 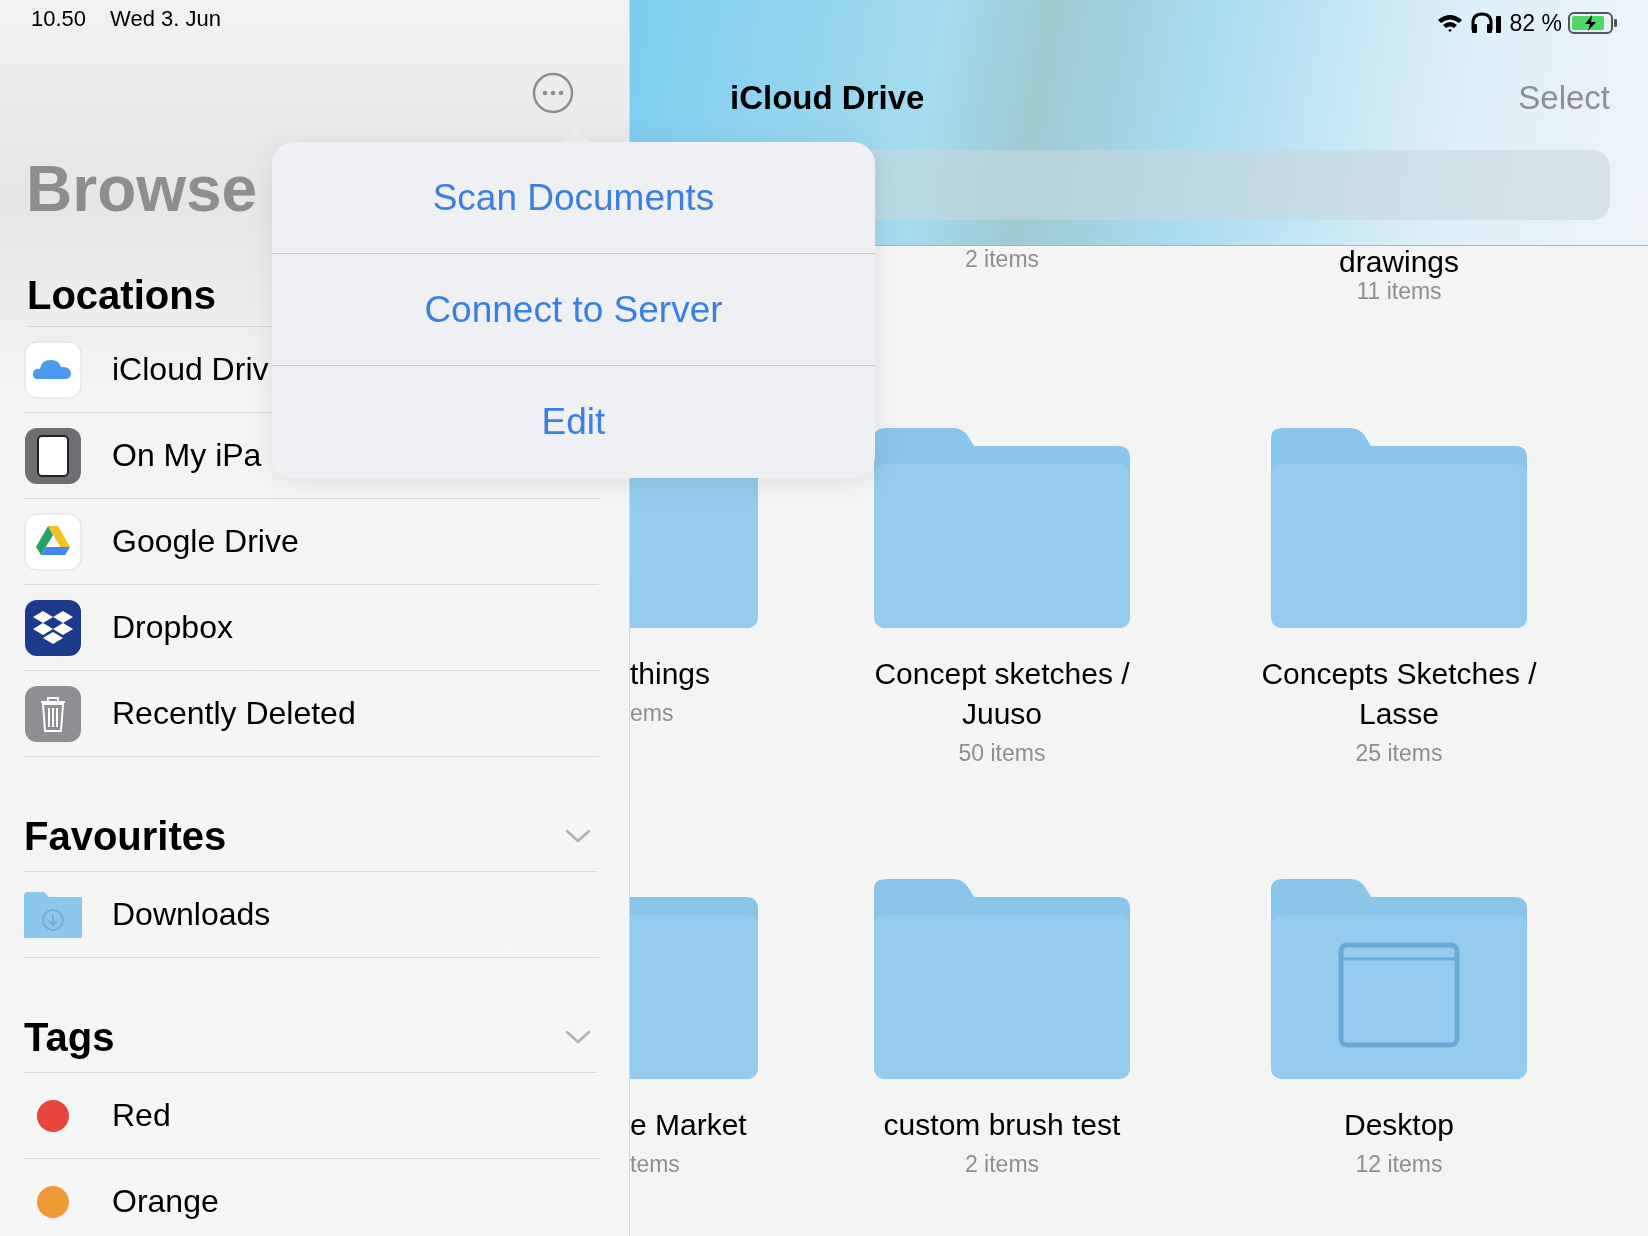 What do you see at coordinates (1002, 1125) in the screenshot?
I see `folder-name: custom brush test` at bounding box center [1002, 1125].